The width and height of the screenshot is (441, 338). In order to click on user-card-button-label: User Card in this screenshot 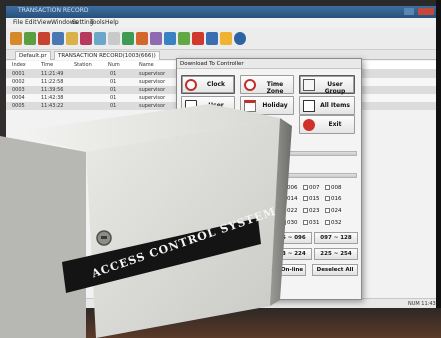, I will do `click(216, 109)`.